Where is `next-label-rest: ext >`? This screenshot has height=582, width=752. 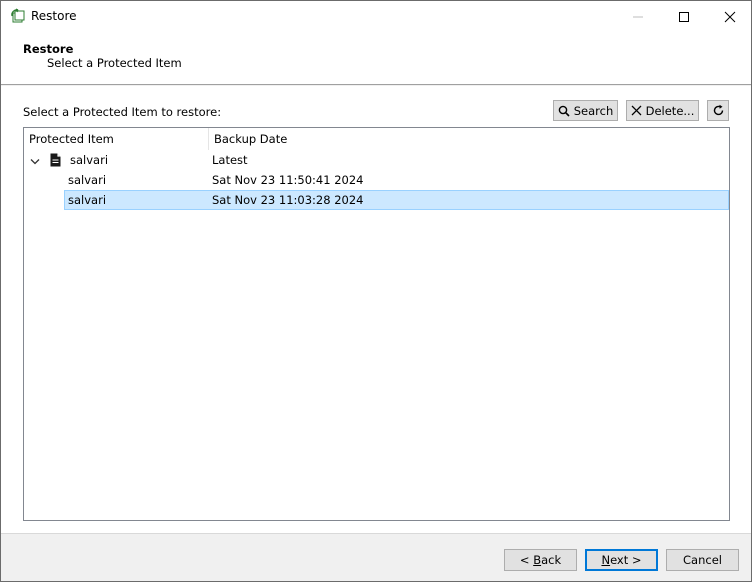
next-label-rest: ext > is located at coordinates (626, 560).